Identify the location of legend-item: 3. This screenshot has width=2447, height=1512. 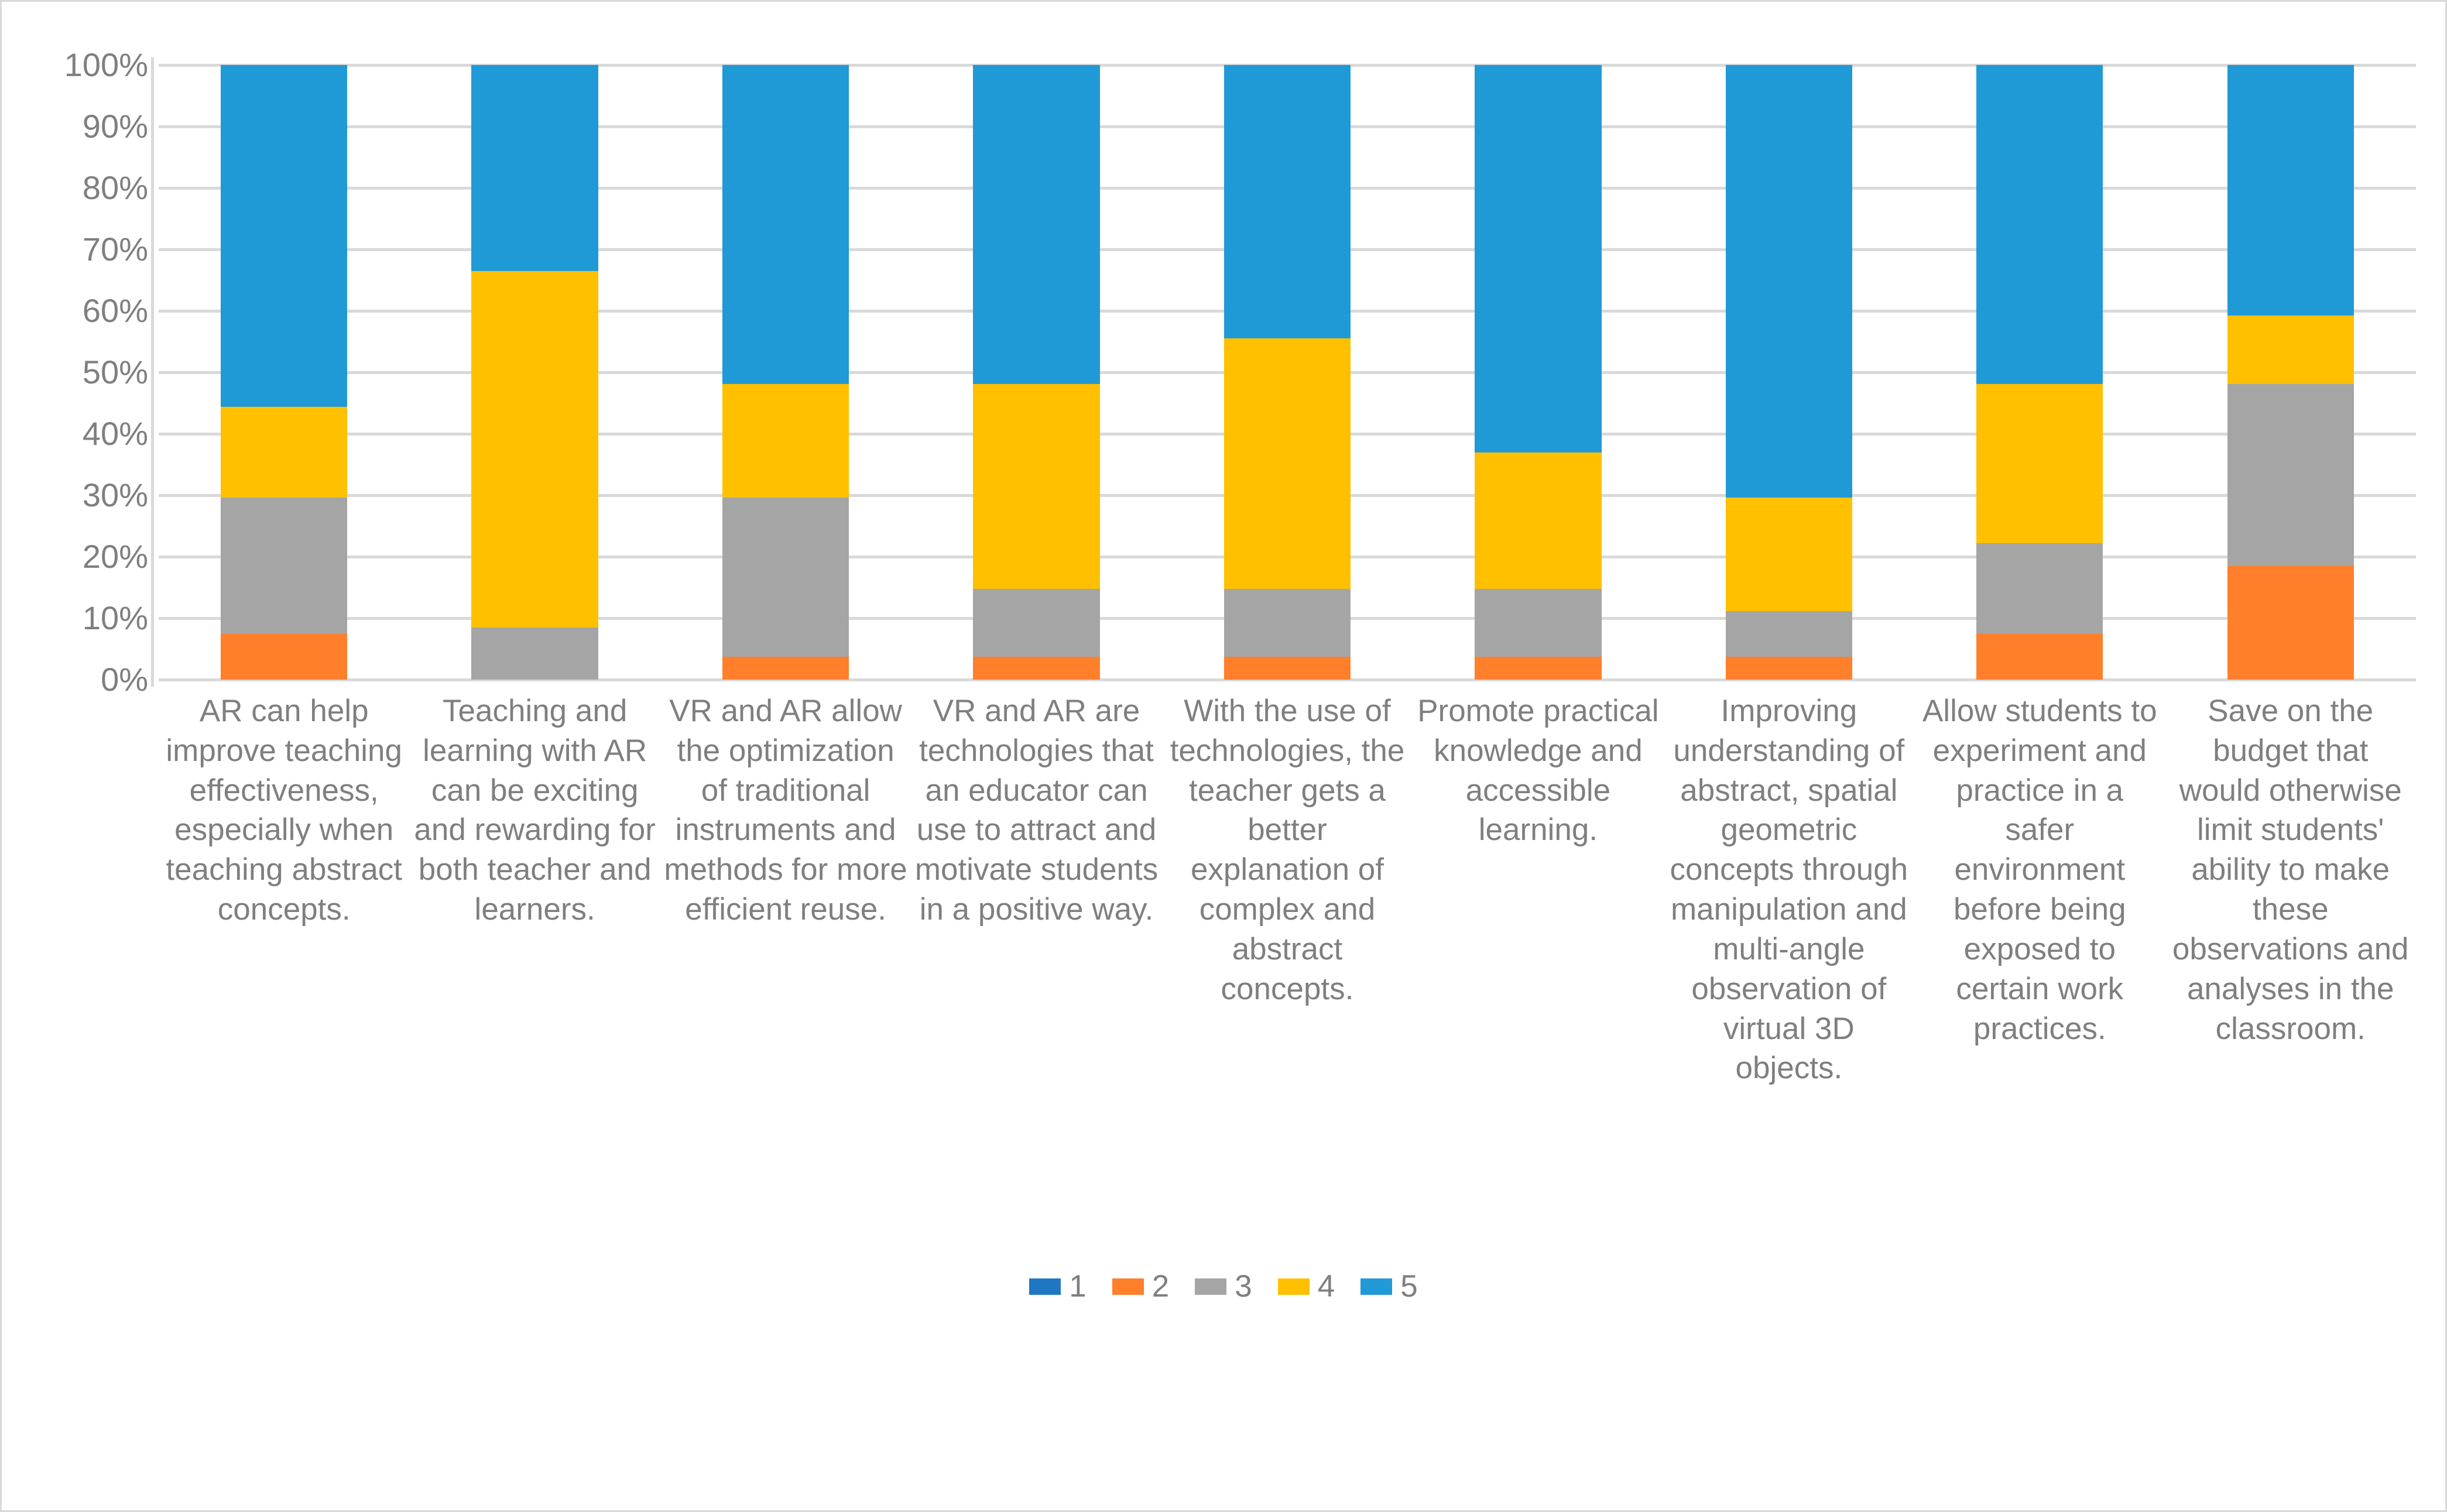
(1223, 1286).